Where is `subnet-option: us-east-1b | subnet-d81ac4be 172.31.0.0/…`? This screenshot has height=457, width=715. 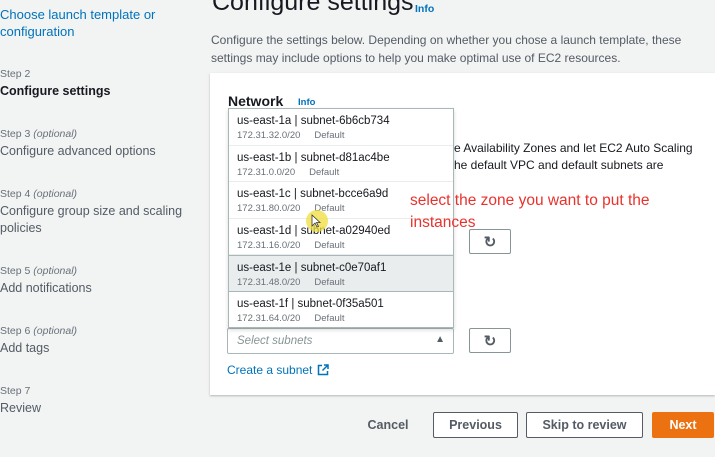
subnet-option: us-east-1b | subnet-d81ac4be 172.31.0.0/… is located at coordinates (341, 164).